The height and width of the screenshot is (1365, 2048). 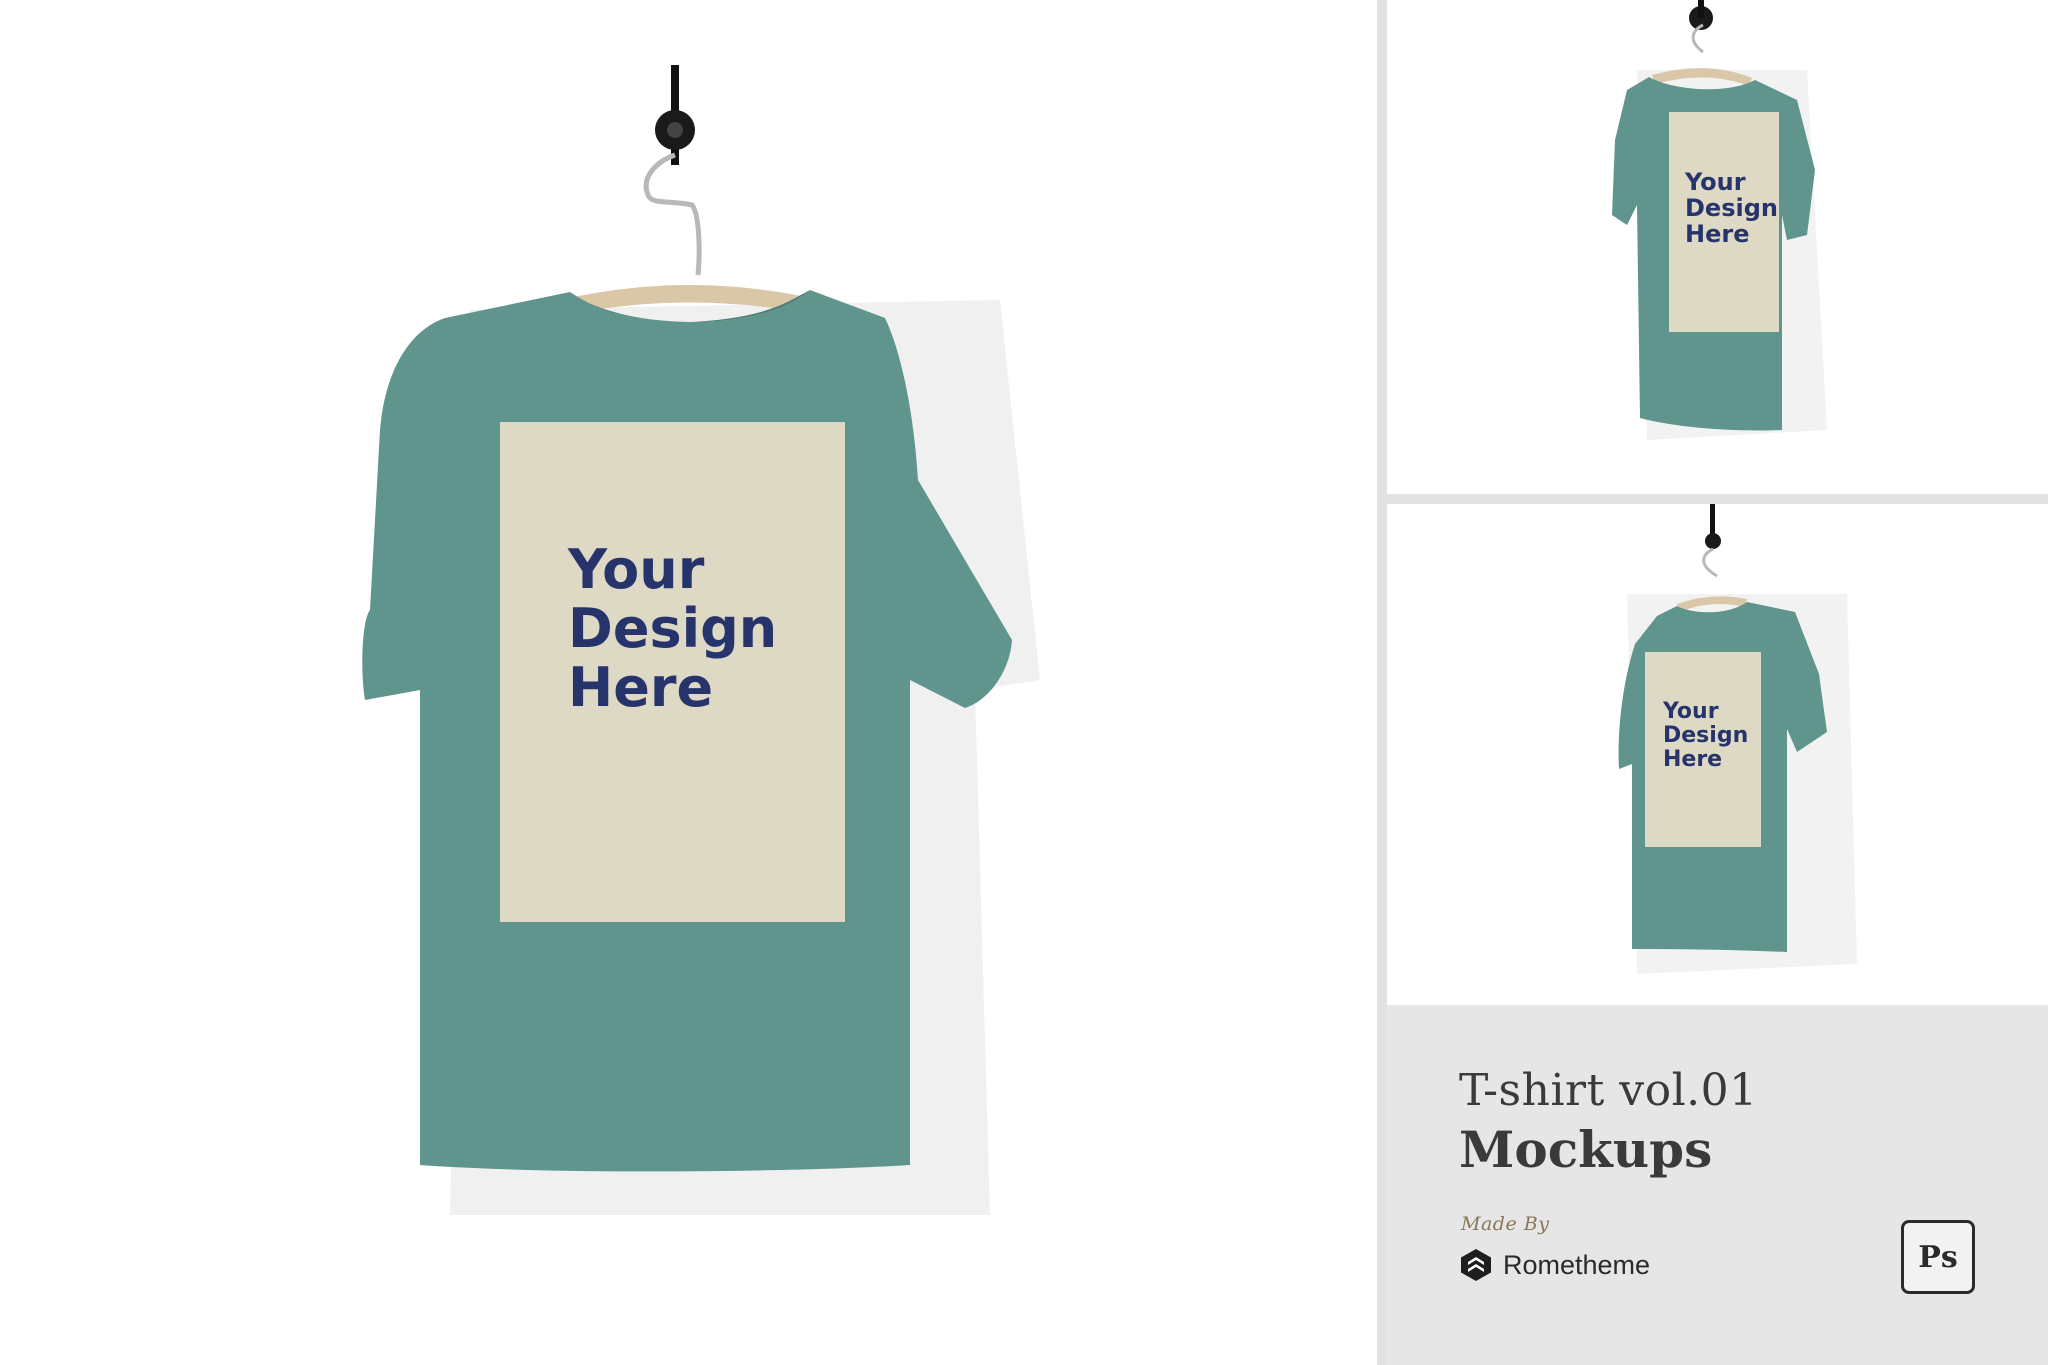 I want to click on main-design-line1: Your, so click(x=636, y=569).